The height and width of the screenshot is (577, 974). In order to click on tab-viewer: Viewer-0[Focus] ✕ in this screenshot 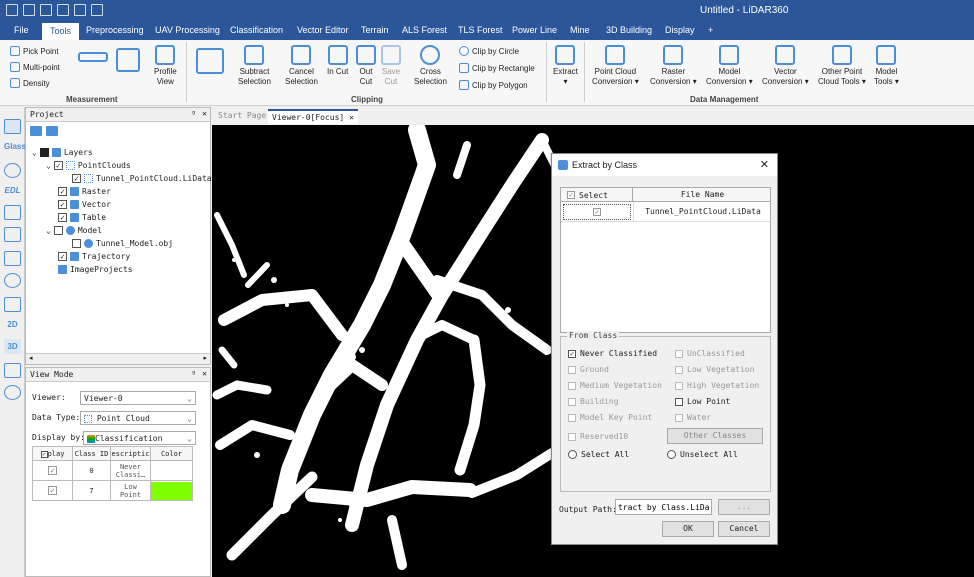, I will do `click(313, 116)`.